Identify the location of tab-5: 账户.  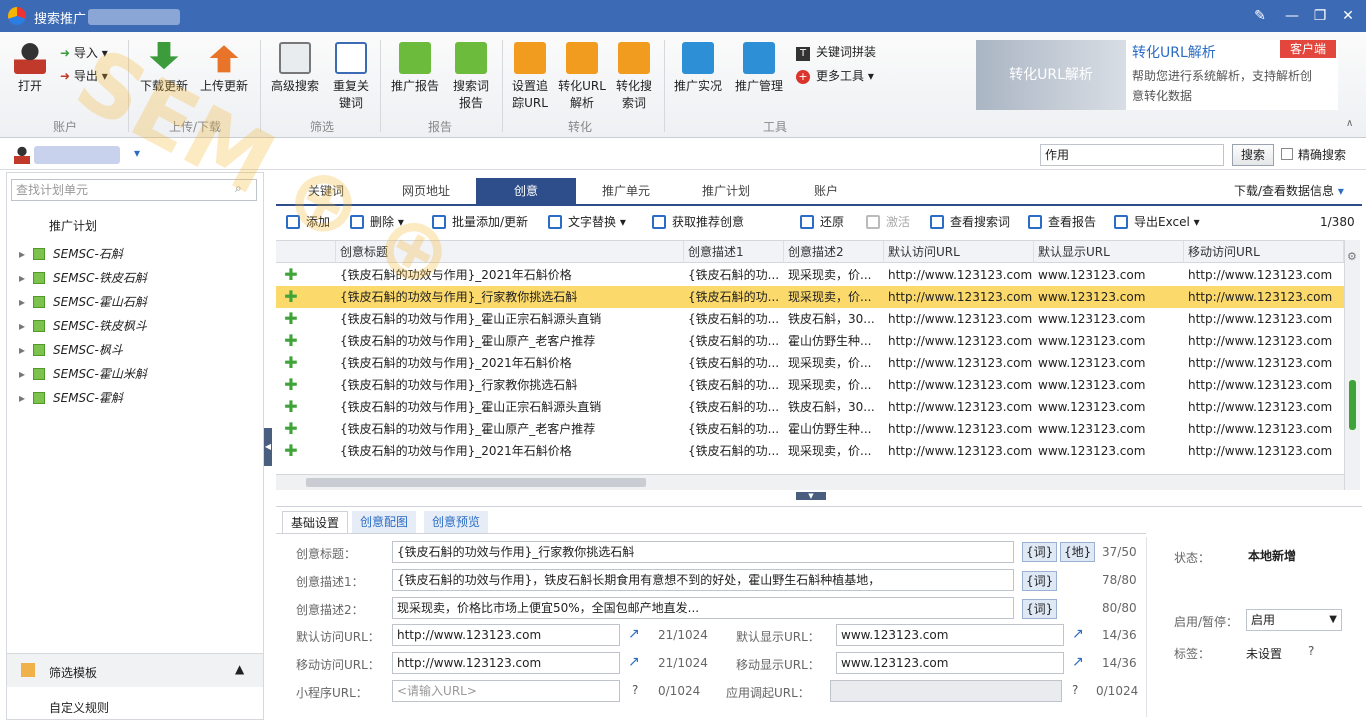
(826, 191).